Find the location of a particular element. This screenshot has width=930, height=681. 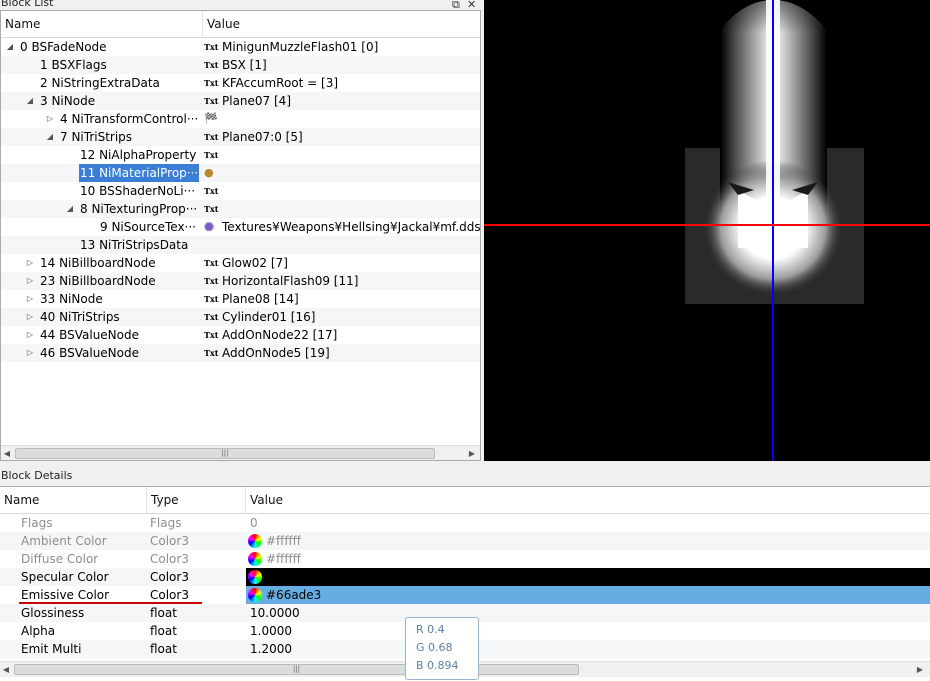

tree-name-cell: 2 NiStringExtraData is located at coordinates (101, 83).